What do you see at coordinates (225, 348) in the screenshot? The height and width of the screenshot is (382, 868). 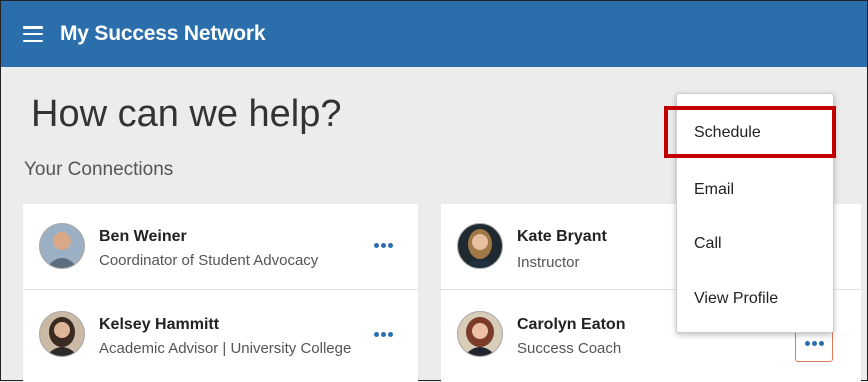 I see `connection-role: Academic Advisor | University College` at bounding box center [225, 348].